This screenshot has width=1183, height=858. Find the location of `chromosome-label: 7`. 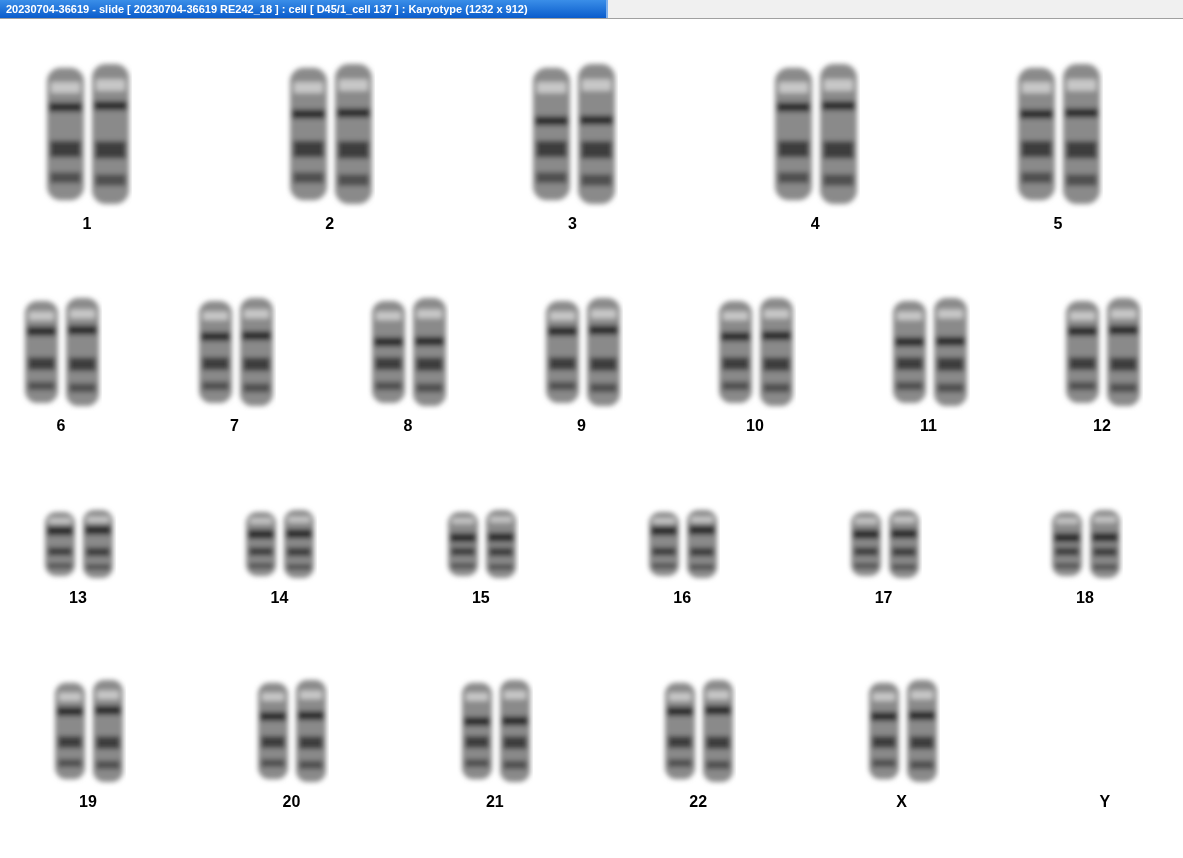

chromosome-label: 7 is located at coordinates (234, 426).